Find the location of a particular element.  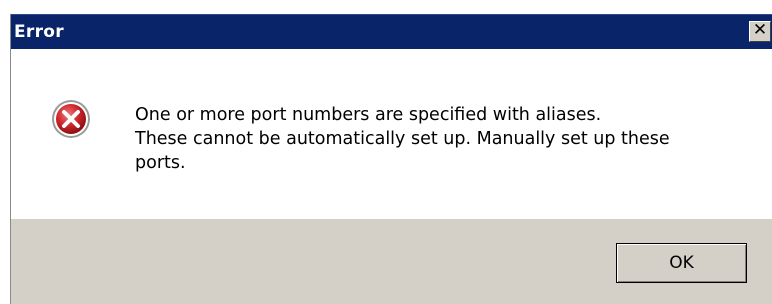

message-line: ports. is located at coordinates (160, 163).